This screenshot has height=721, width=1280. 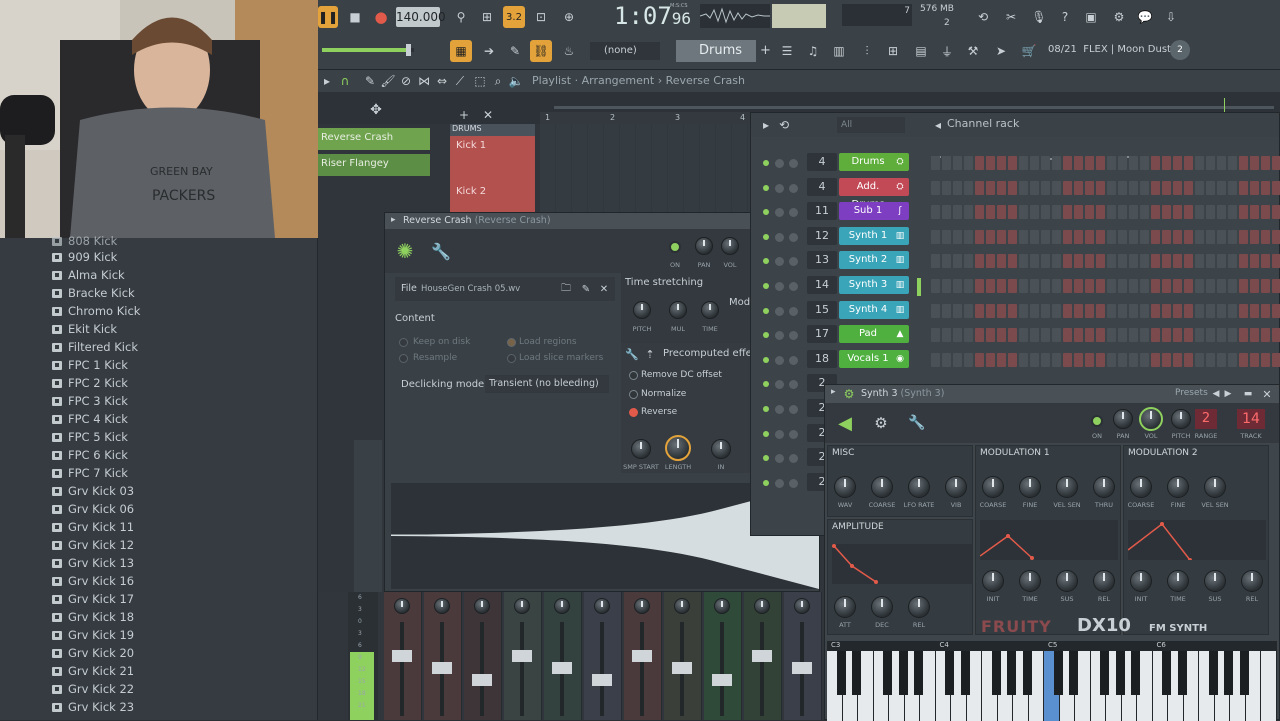 What do you see at coordinates (917, 423) in the screenshot?
I see `wrench-tab-icon: 🔧` at bounding box center [917, 423].